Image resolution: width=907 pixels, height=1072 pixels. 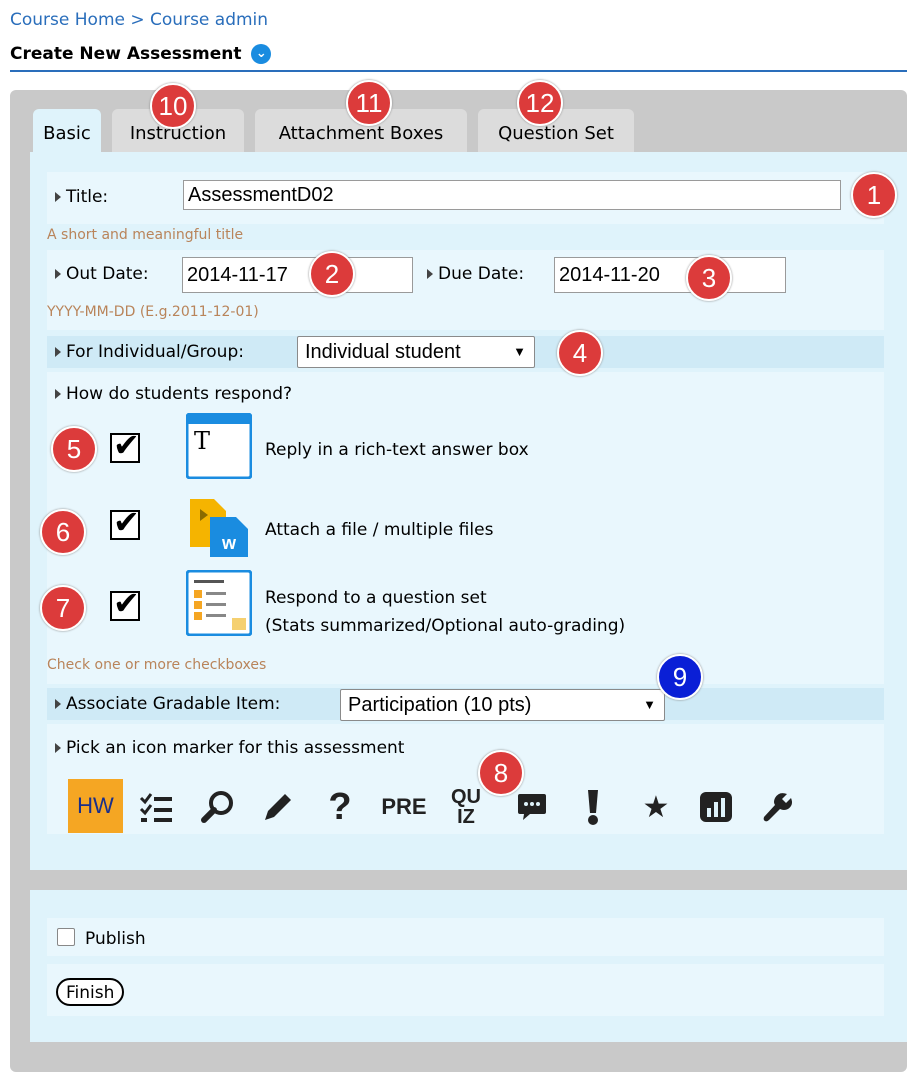 I want to click on annotation-badge-5: 5, so click(x=74, y=449).